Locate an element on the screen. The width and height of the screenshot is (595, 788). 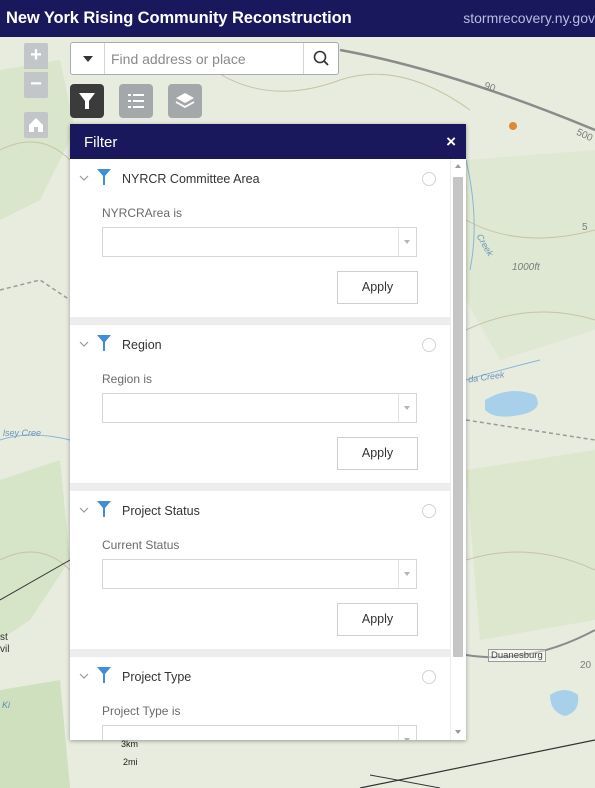
search-button is located at coordinates (320, 58).